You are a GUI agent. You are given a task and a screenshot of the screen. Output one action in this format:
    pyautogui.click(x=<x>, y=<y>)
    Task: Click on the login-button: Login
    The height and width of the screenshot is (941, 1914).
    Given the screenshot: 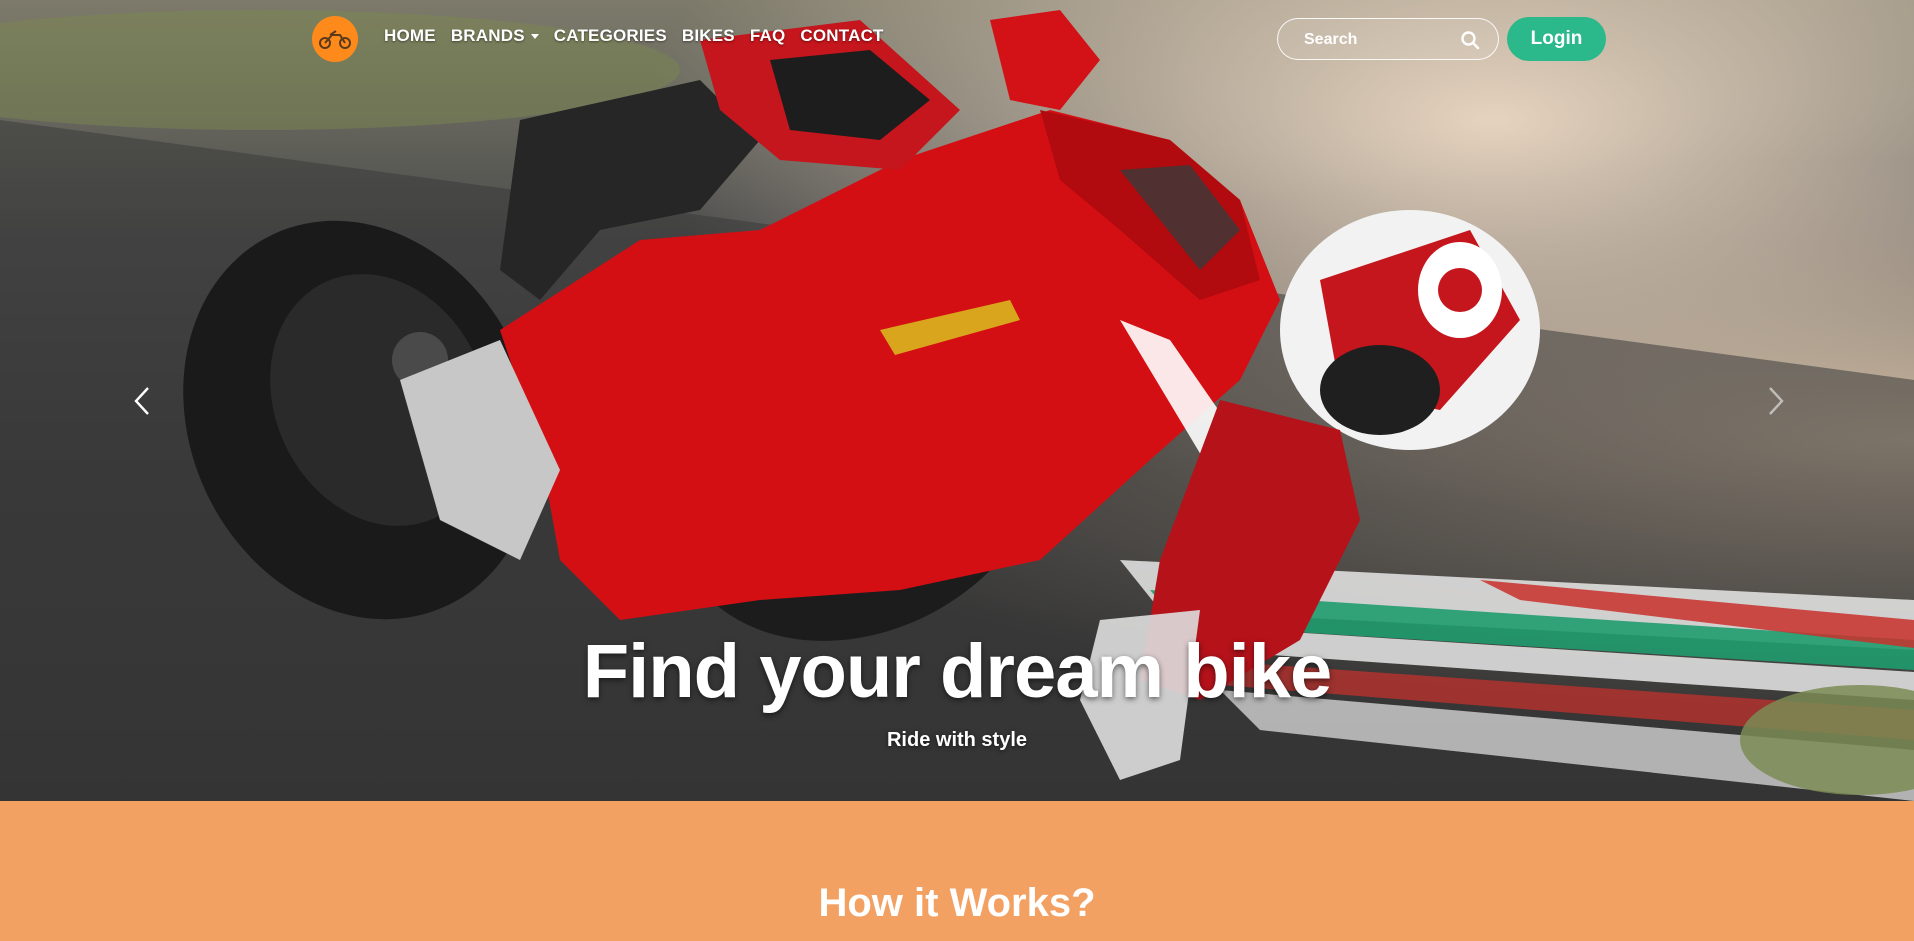 What is the action you would take?
    pyautogui.click(x=1556, y=39)
    